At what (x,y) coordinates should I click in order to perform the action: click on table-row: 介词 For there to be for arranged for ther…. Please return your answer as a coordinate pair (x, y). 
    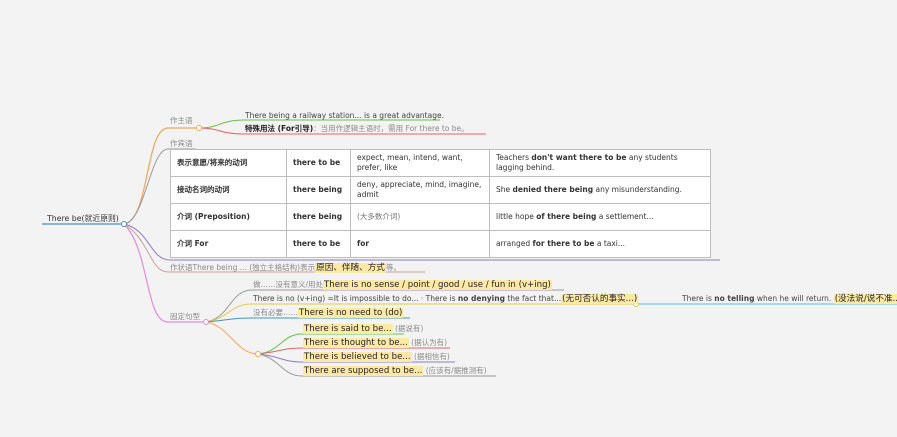
    Looking at the image, I should click on (440, 244).